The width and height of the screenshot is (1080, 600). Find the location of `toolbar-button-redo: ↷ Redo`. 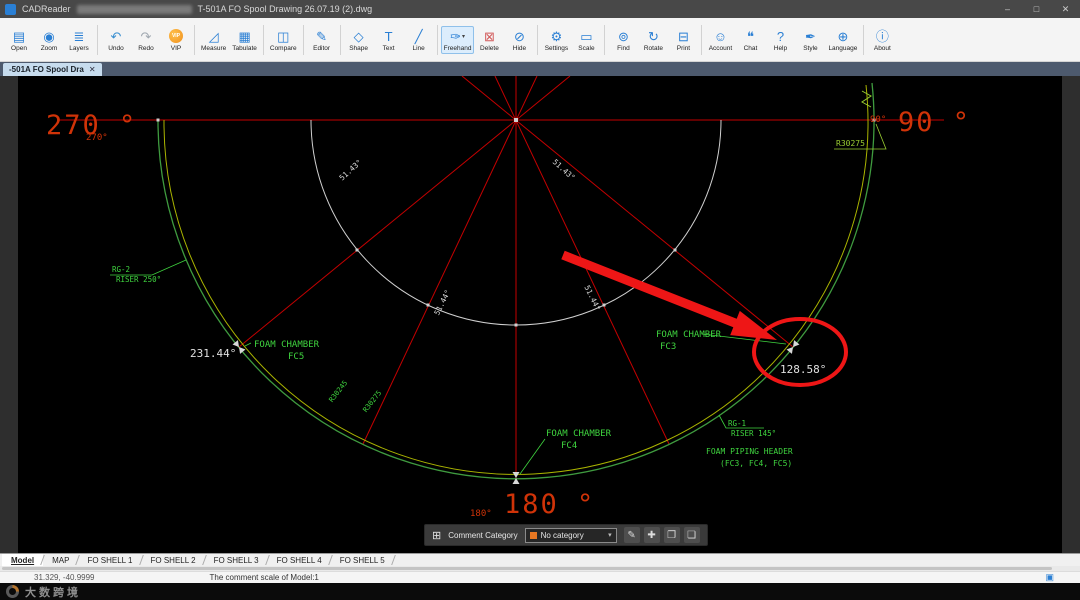

toolbar-button-redo: ↷ Redo is located at coordinates (146, 40).